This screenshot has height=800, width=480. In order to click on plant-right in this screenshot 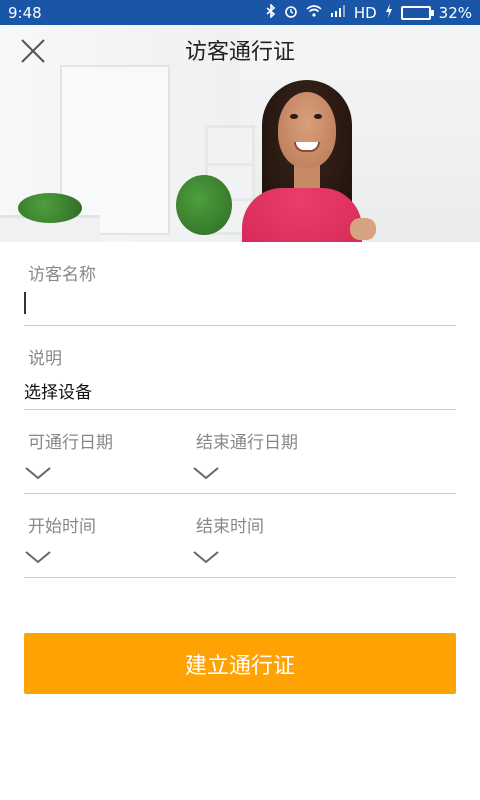, I will do `click(204, 205)`.